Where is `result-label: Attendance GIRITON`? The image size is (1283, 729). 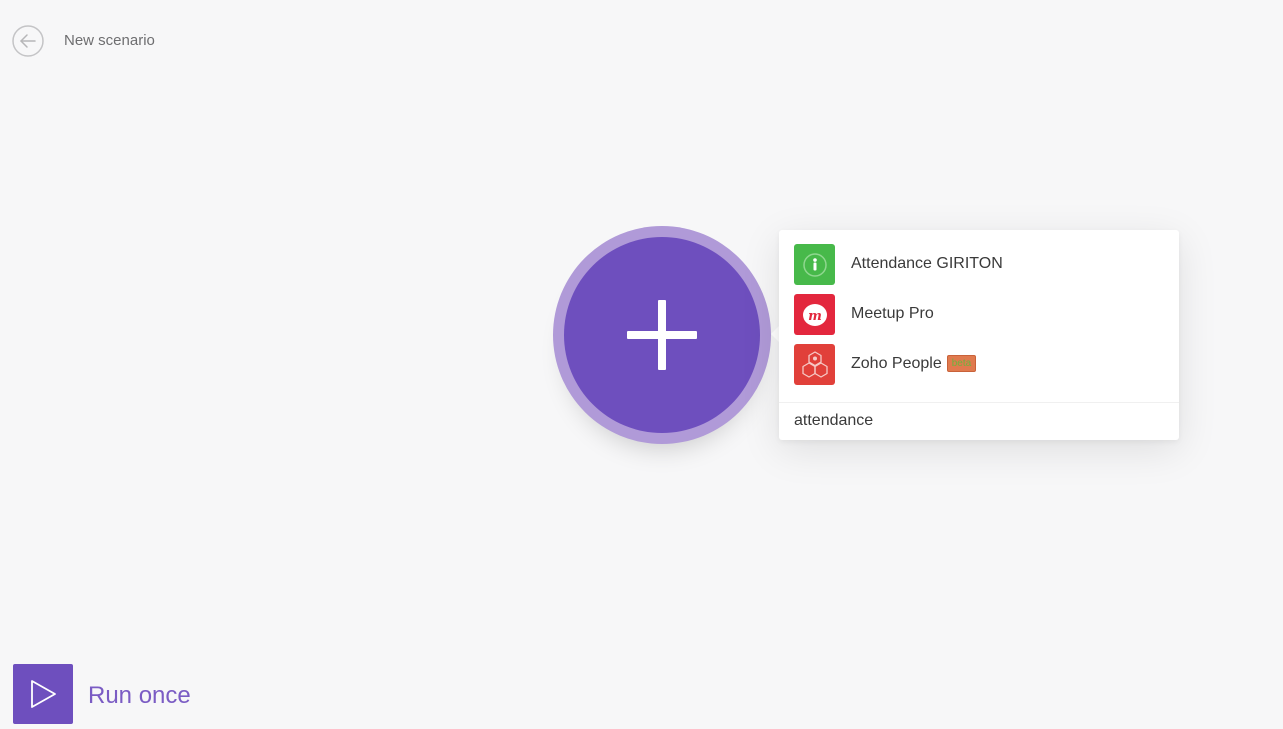 result-label: Attendance GIRITON is located at coordinates (927, 263).